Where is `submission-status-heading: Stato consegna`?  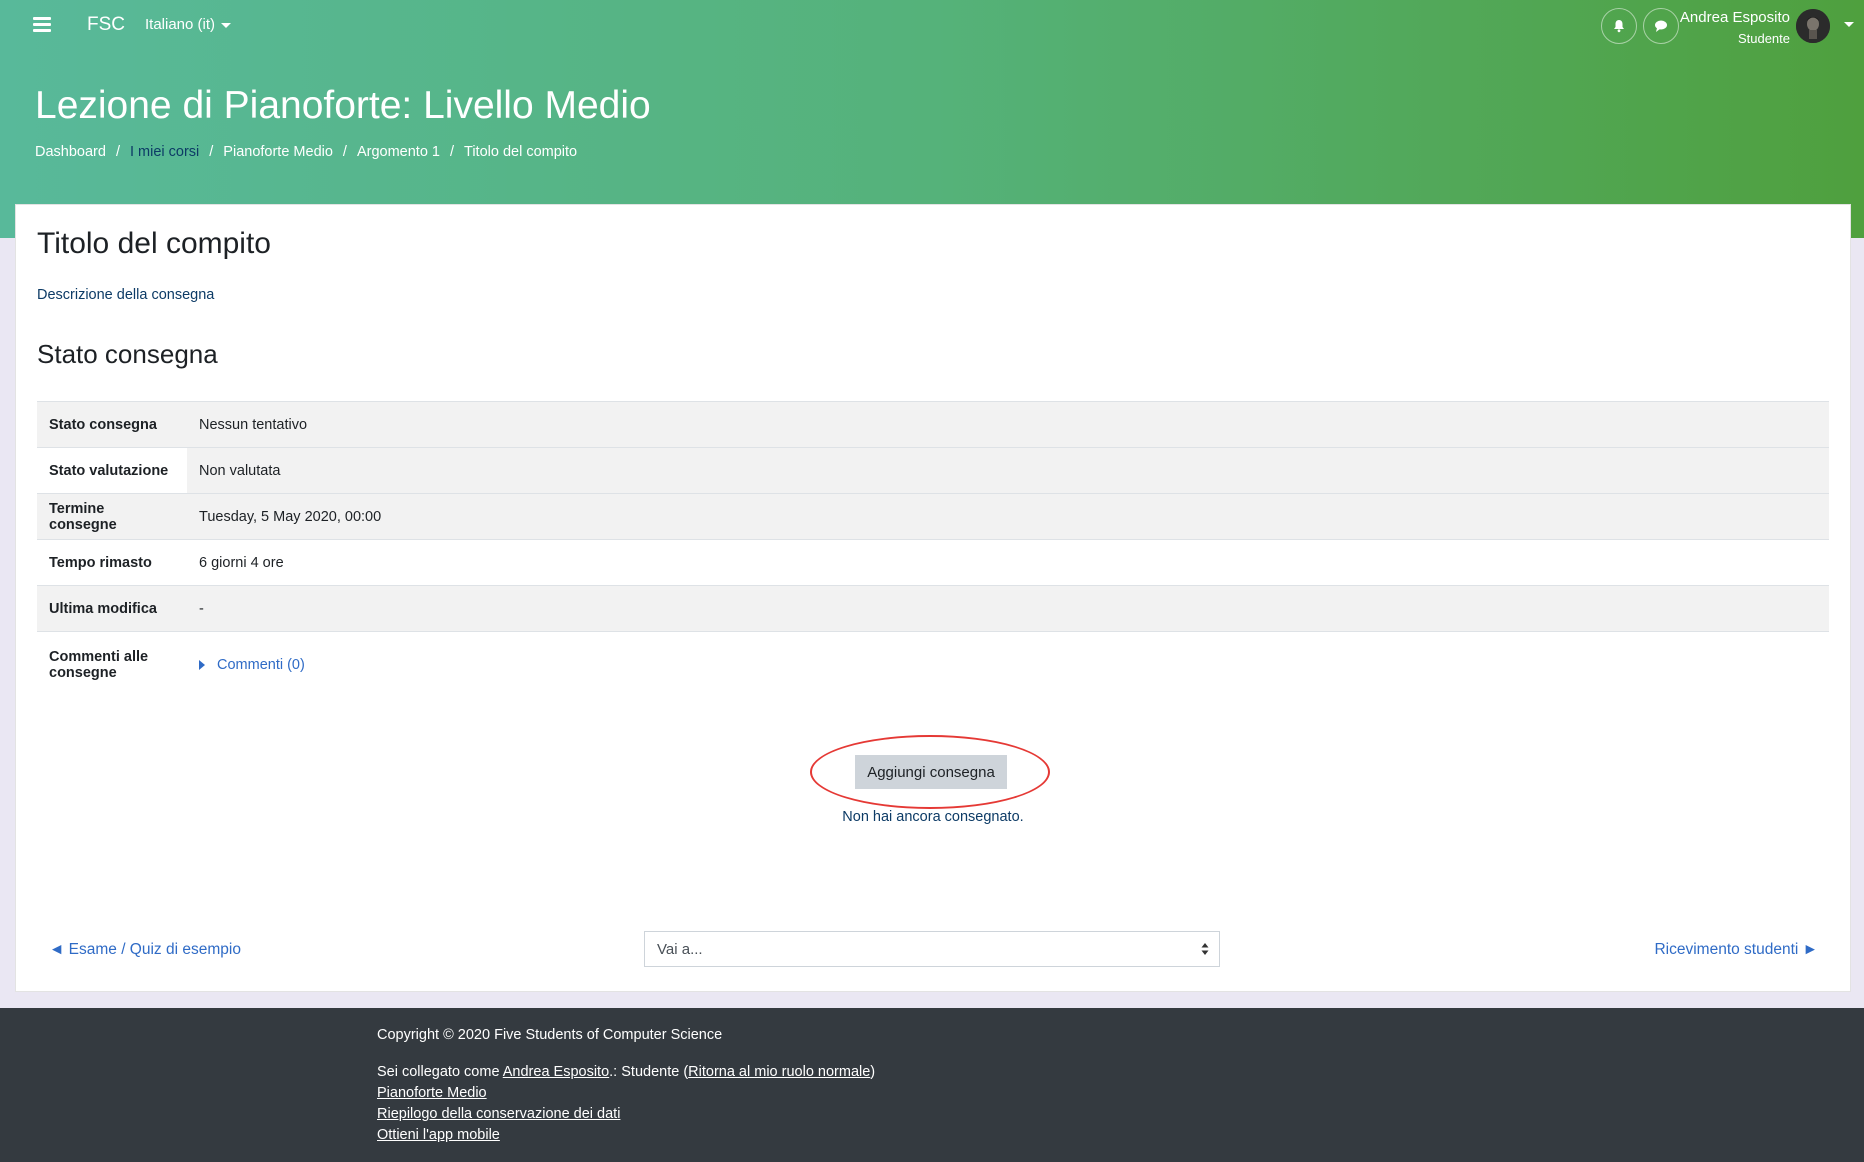
submission-status-heading: Stato consegna is located at coordinates (127, 354).